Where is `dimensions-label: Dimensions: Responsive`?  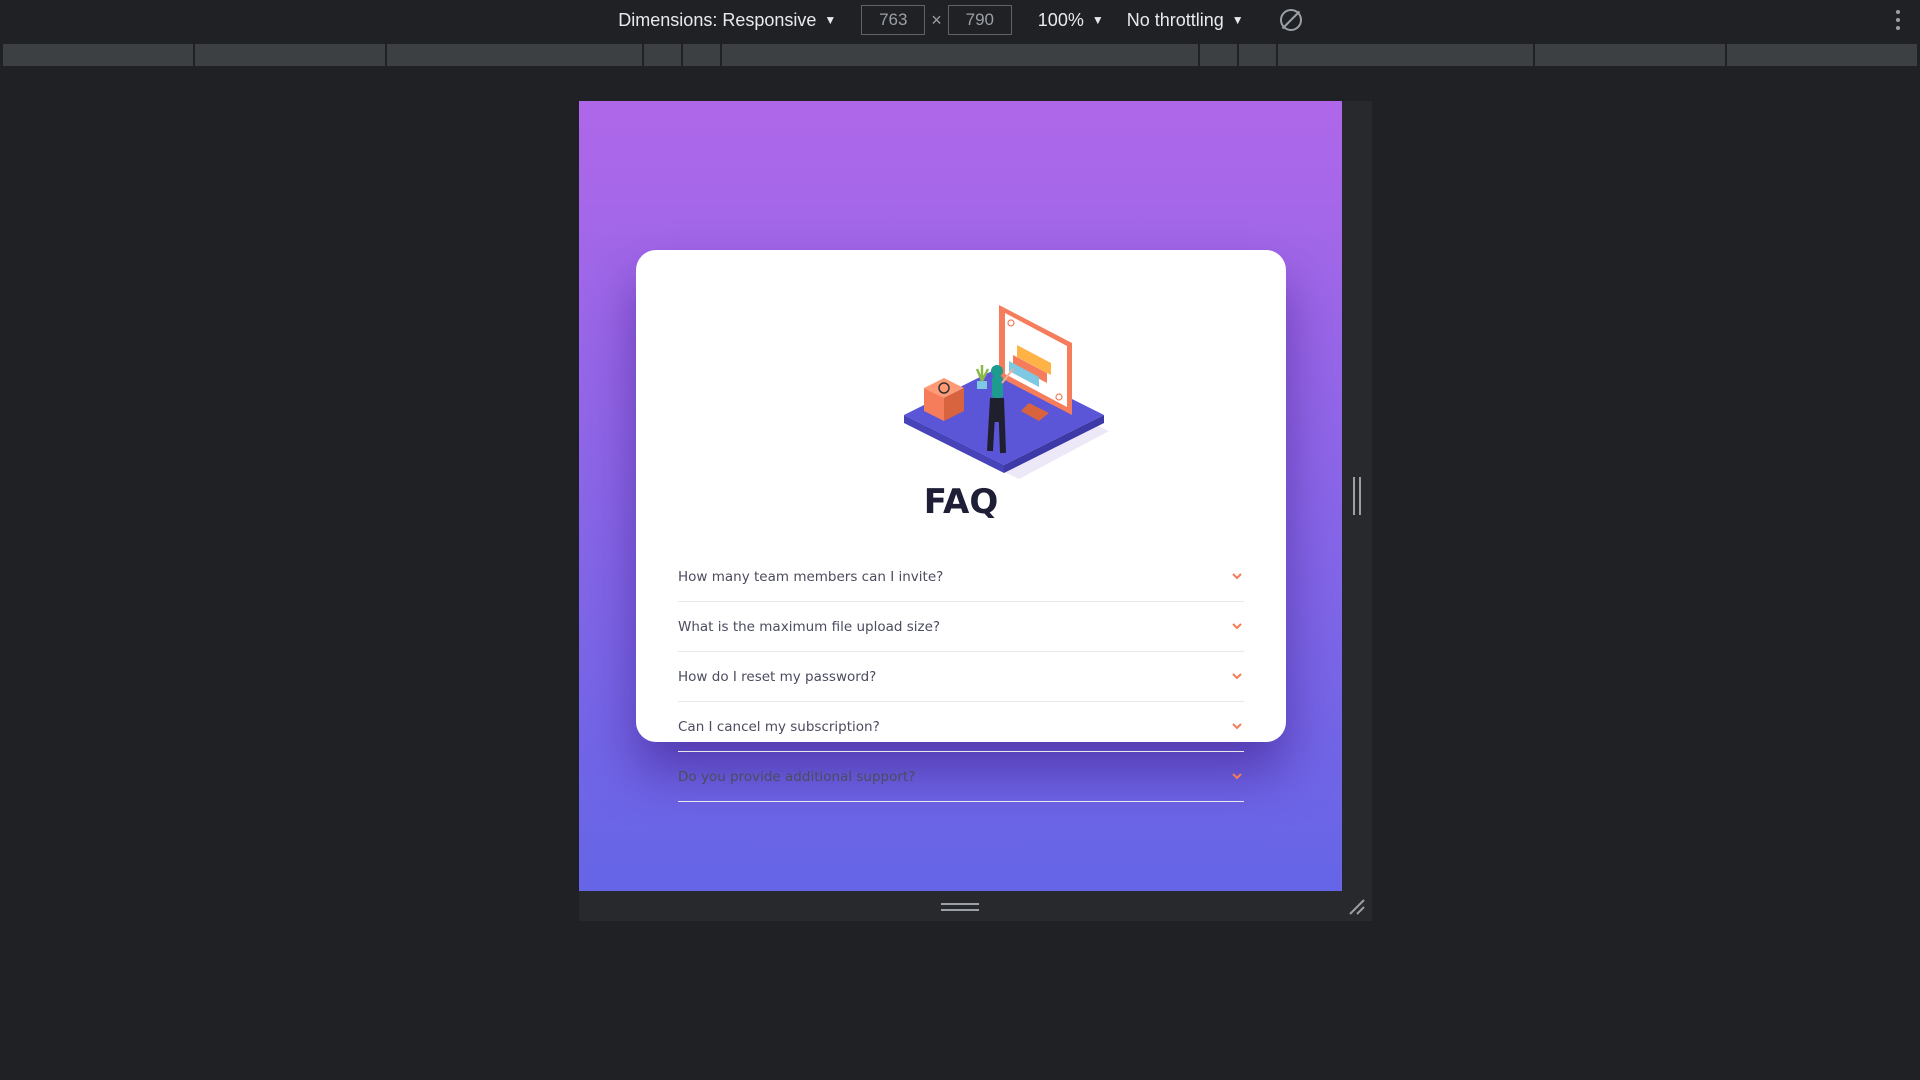 dimensions-label: Dimensions: Responsive is located at coordinates (717, 19).